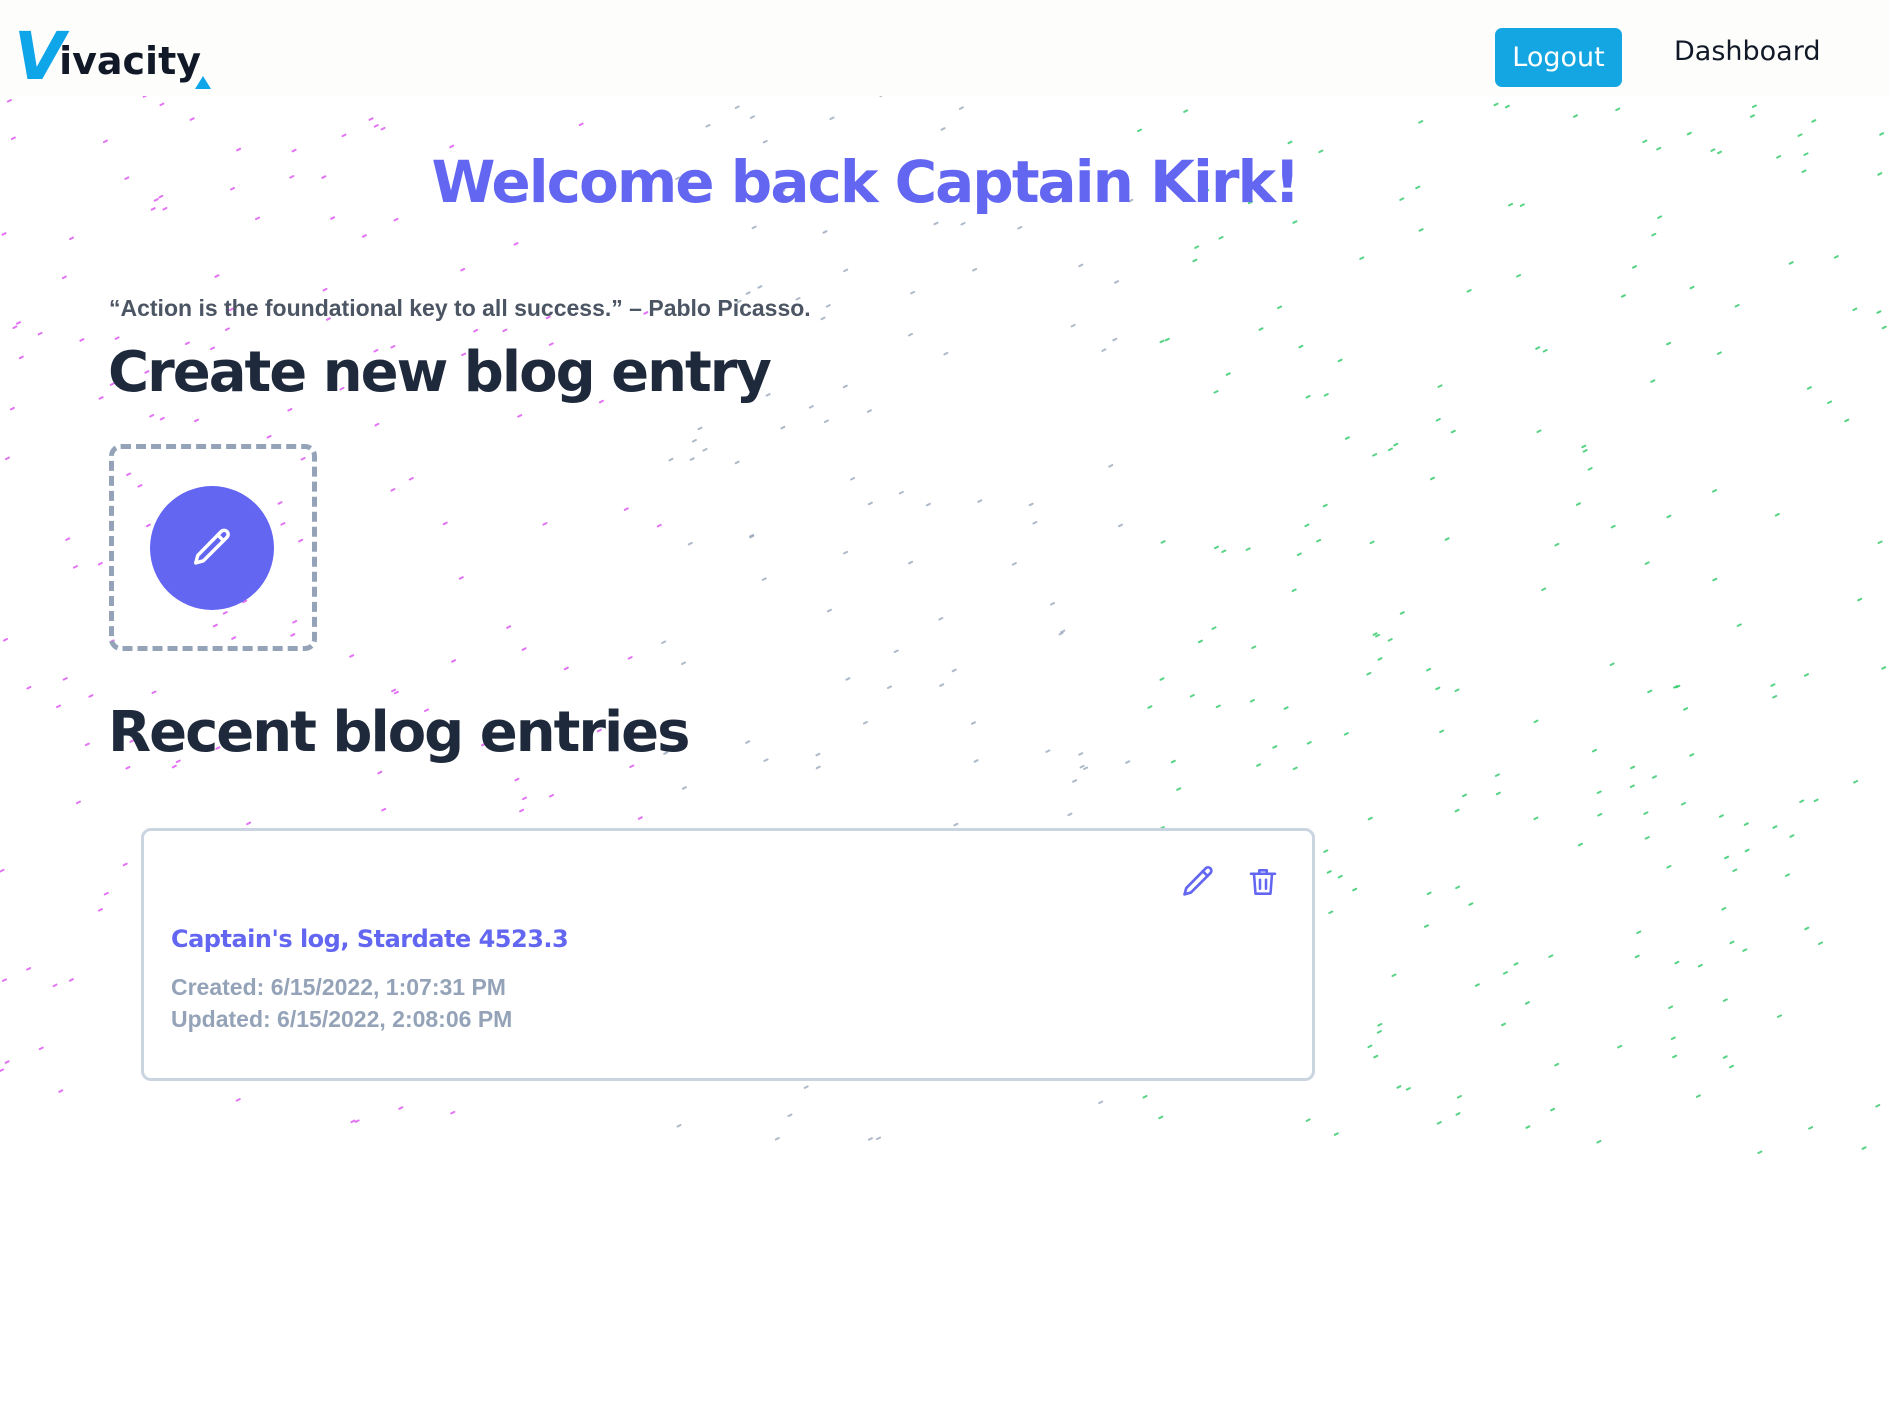 This screenshot has height=1417, width=1890. I want to click on blog-entry-title: Captain's log, Stardate 4523.3, so click(370, 939).